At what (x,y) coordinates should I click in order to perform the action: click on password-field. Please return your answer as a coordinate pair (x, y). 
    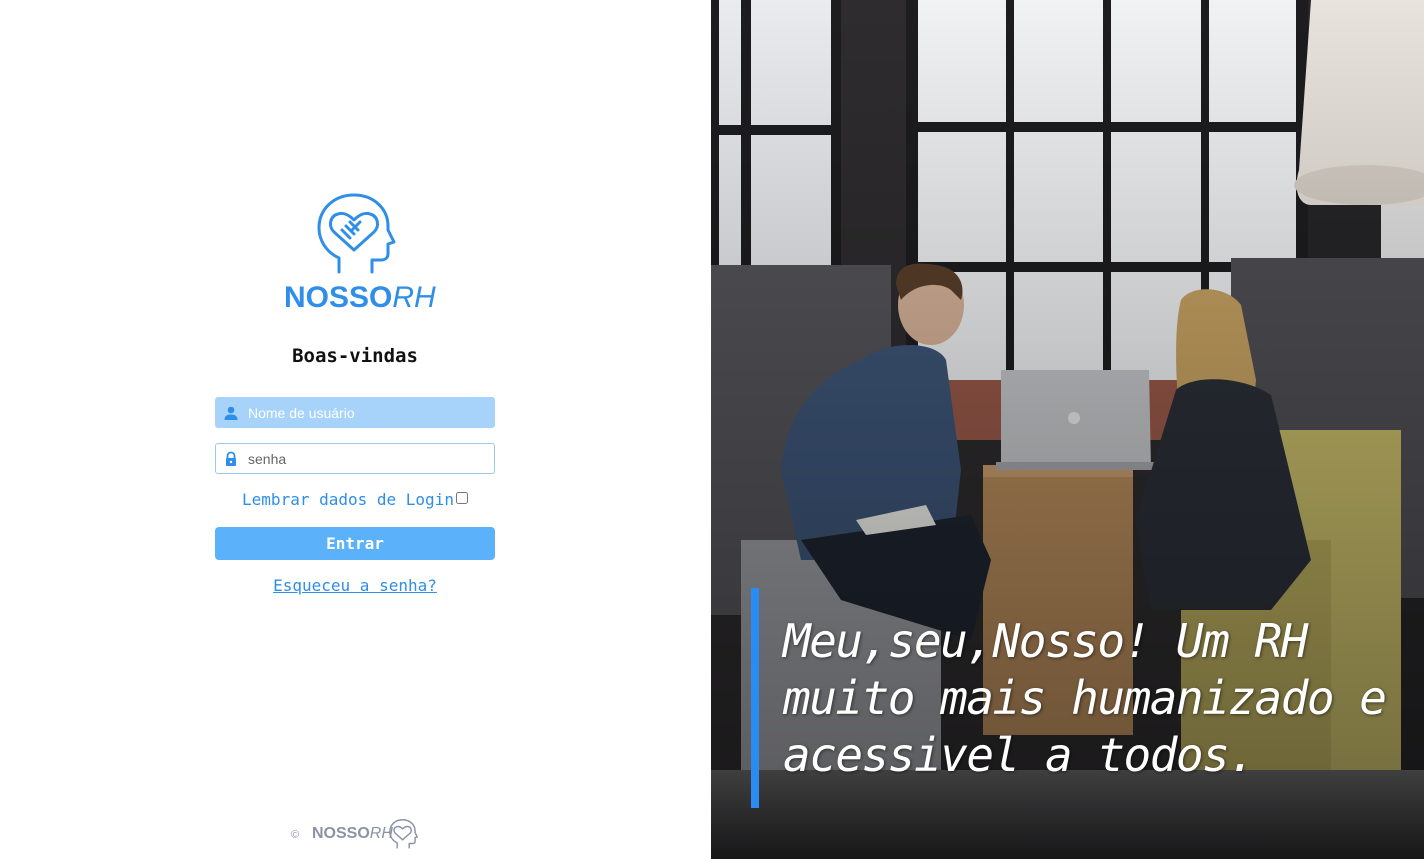
    Looking at the image, I should click on (355, 458).